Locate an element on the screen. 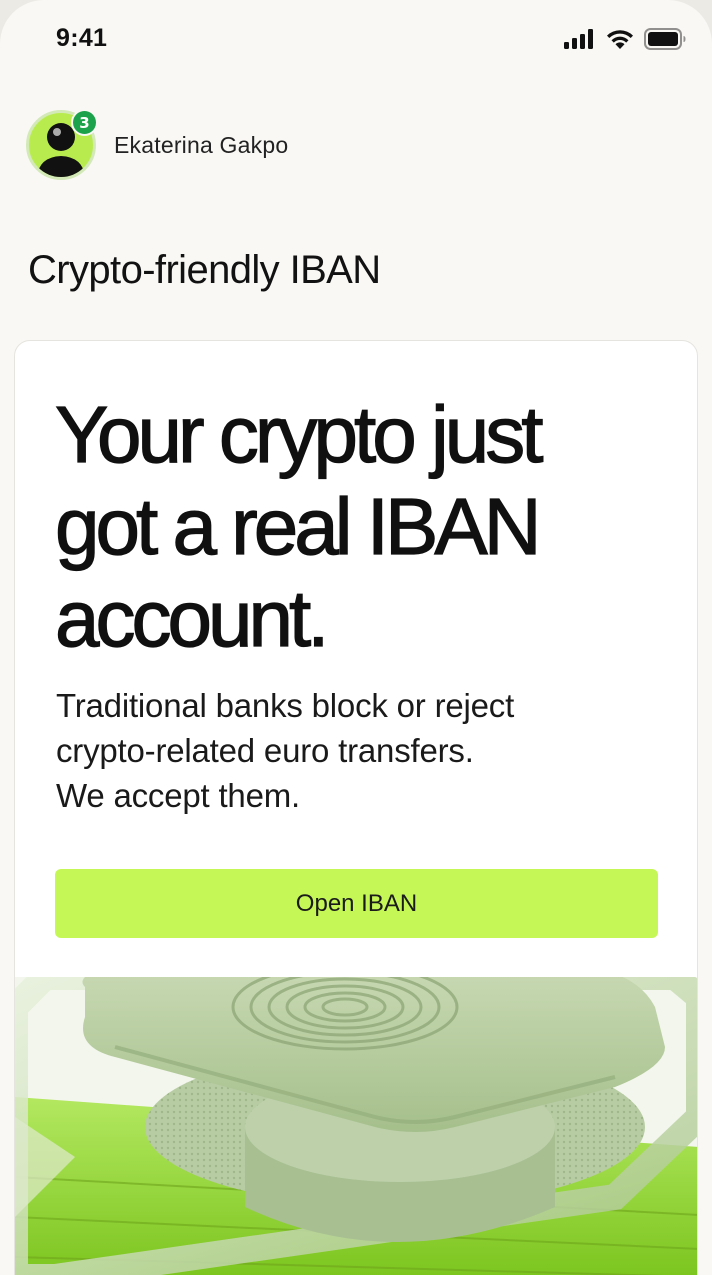 Image resolution: width=712 pixels, height=1275 pixels. promo-headline-line: got a real IBAN is located at coordinates (298, 526).